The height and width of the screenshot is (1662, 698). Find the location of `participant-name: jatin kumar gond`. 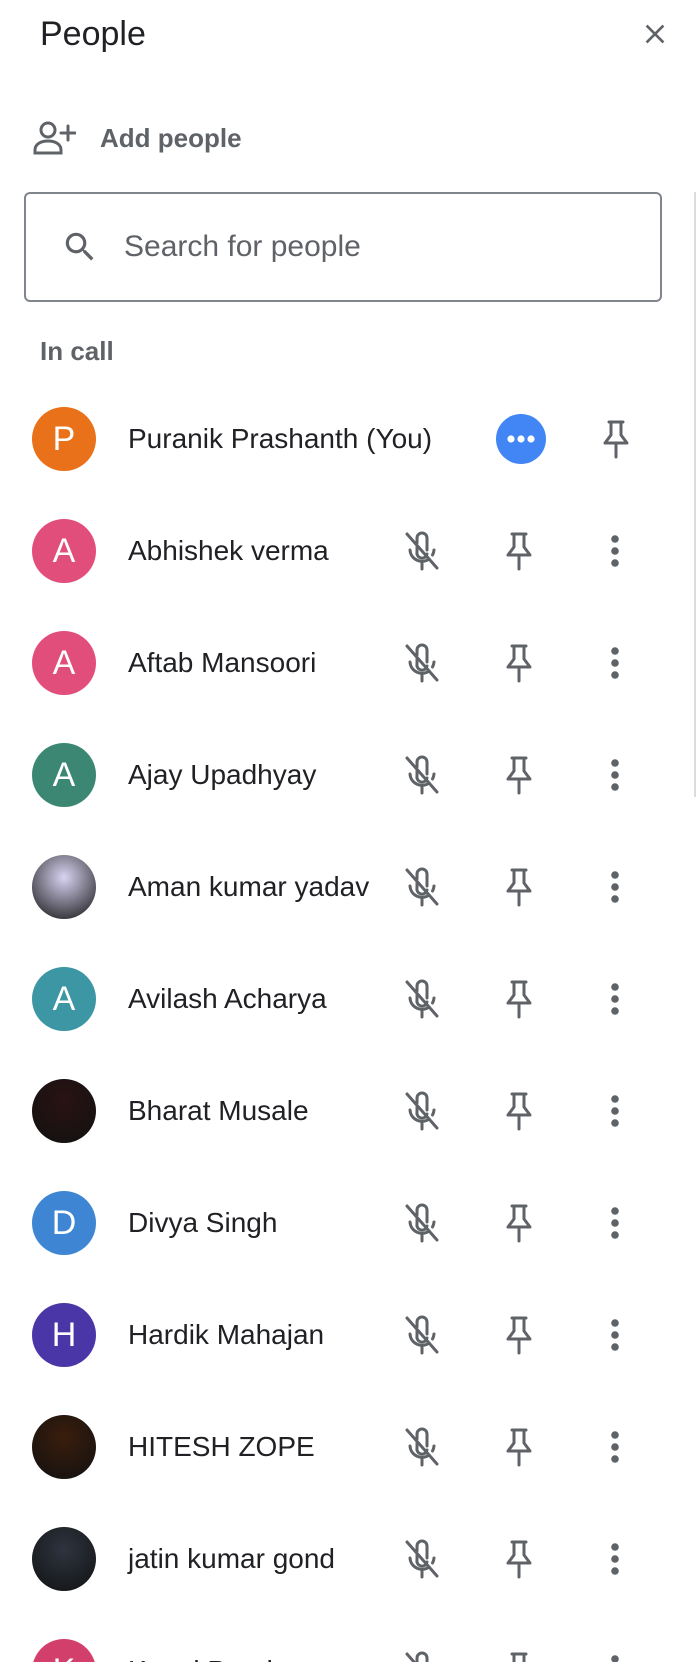

participant-name: jatin kumar gond is located at coordinates (232, 1558).